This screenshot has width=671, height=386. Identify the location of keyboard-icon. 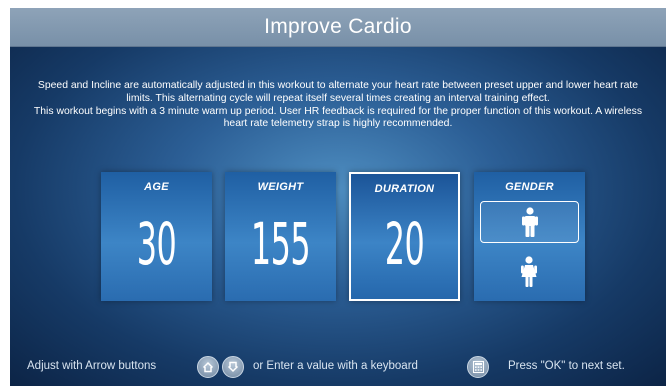
(478, 367).